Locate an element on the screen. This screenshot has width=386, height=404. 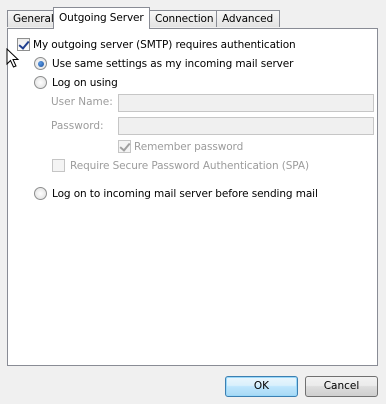
tab-general-label: General is located at coordinates (33, 19).